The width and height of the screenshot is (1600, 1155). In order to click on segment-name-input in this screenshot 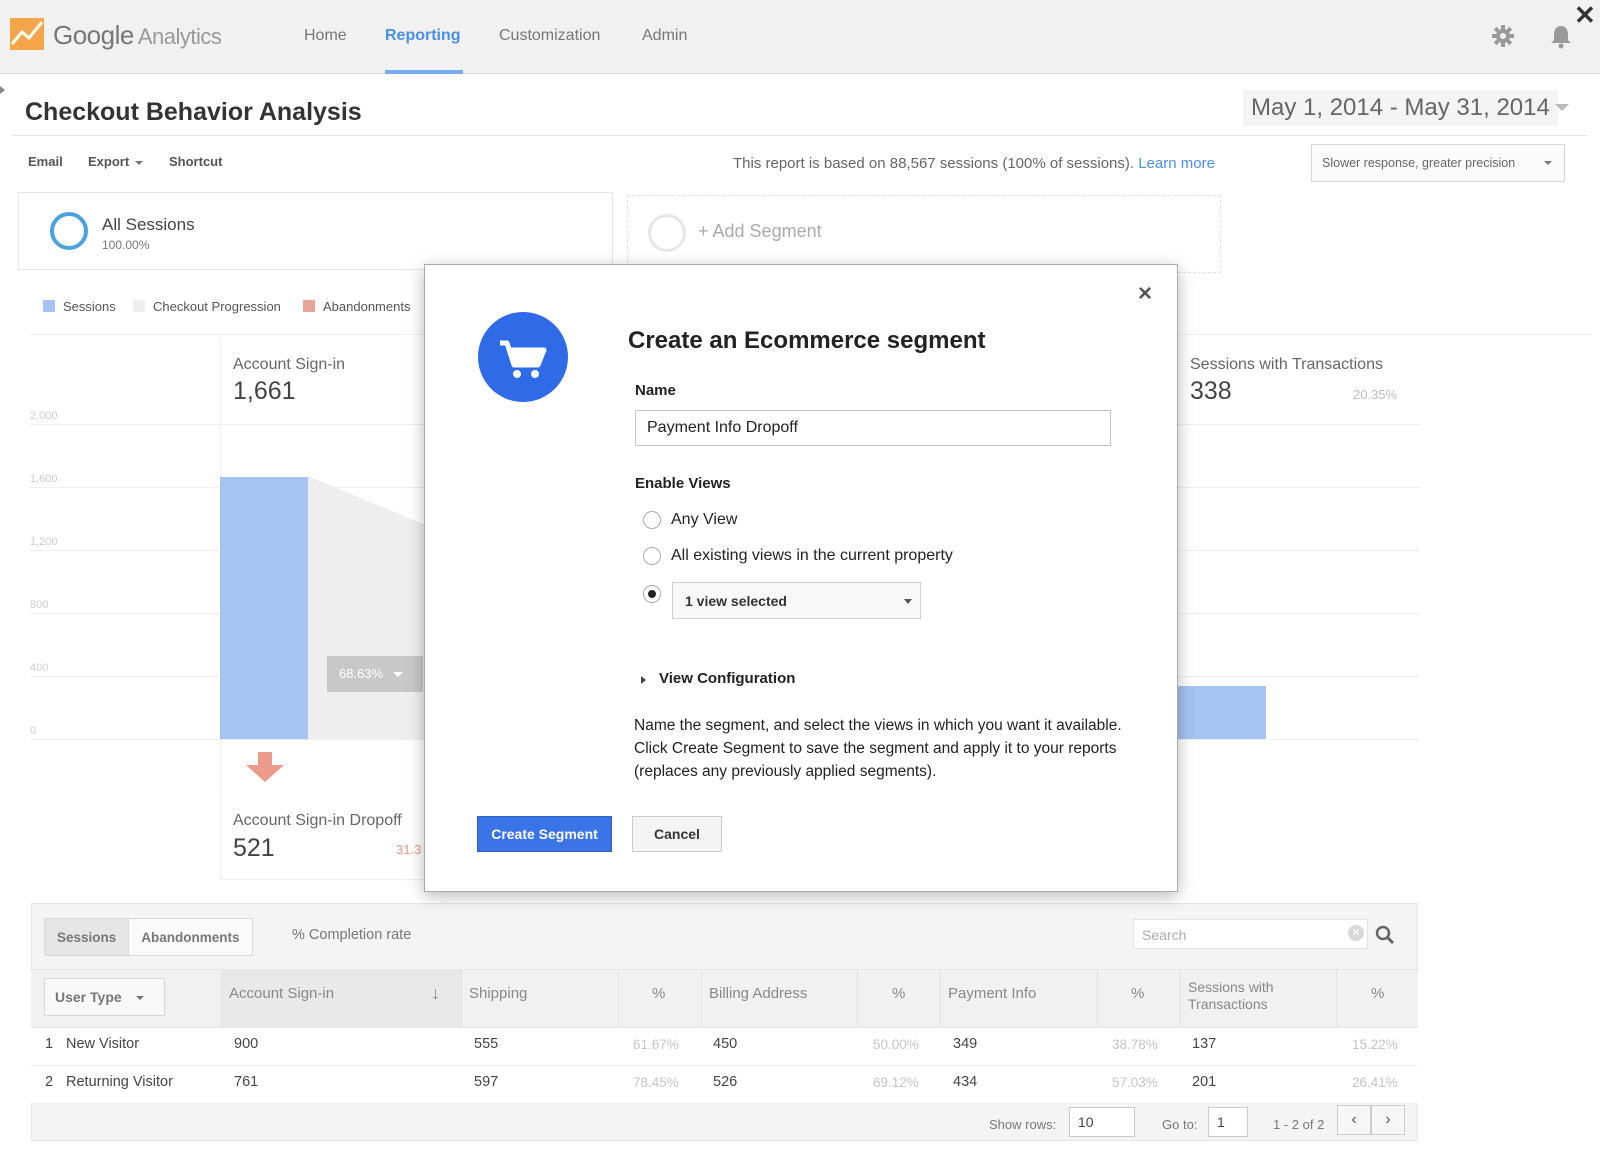, I will do `click(873, 428)`.